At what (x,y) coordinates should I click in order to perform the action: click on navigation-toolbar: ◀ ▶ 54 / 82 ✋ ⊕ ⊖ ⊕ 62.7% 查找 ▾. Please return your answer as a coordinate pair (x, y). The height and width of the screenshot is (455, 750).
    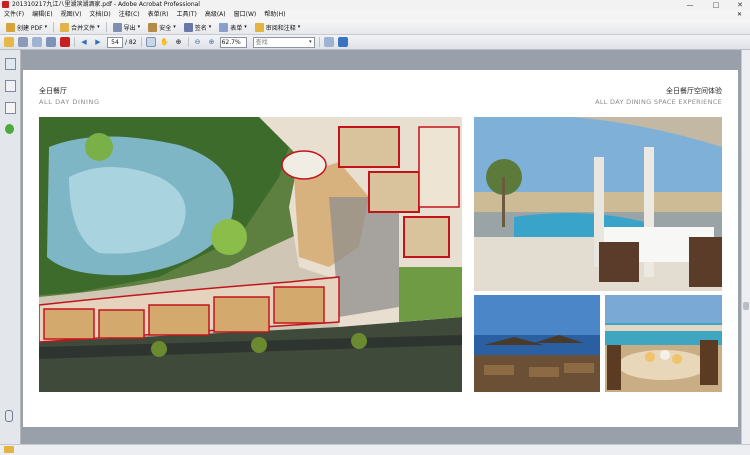
    Looking at the image, I should click on (375, 42).